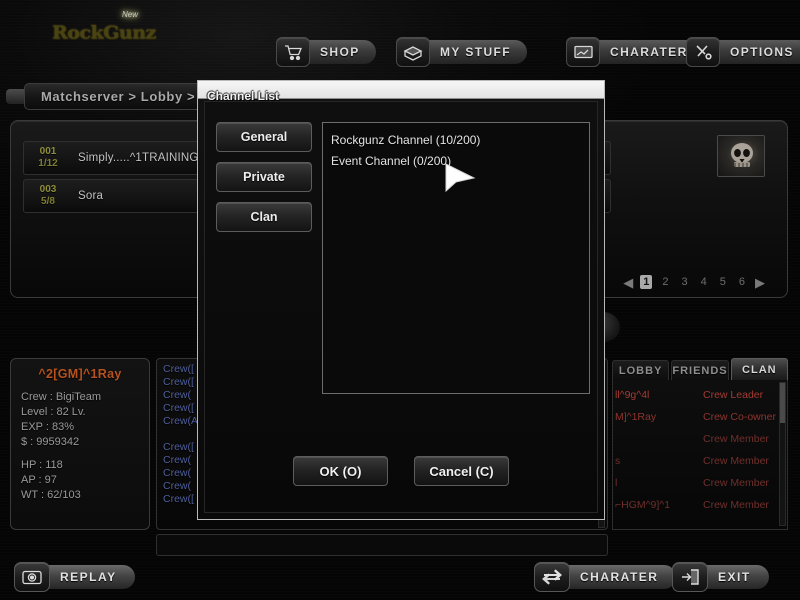 Image resolution: width=800 pixels, height=600 pixels. What do you see at coordinates (80, 374) in the screenshot?
I see `character-name: ^2[GM]^1Ray` at bounding box center [80, 374].